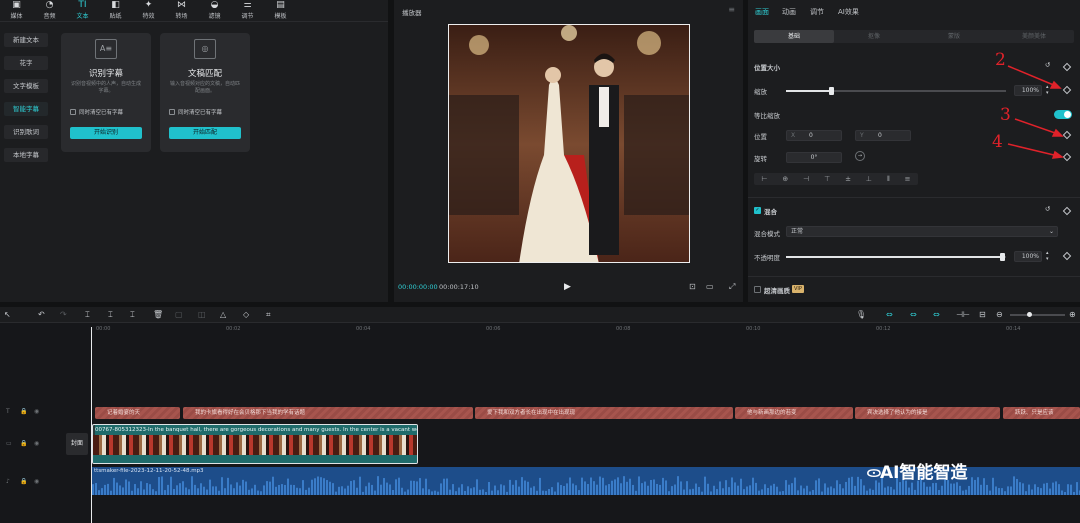 This screenshot has width=1080, height=523. I want to click on redo-icon: ↷, so click(63, 314).